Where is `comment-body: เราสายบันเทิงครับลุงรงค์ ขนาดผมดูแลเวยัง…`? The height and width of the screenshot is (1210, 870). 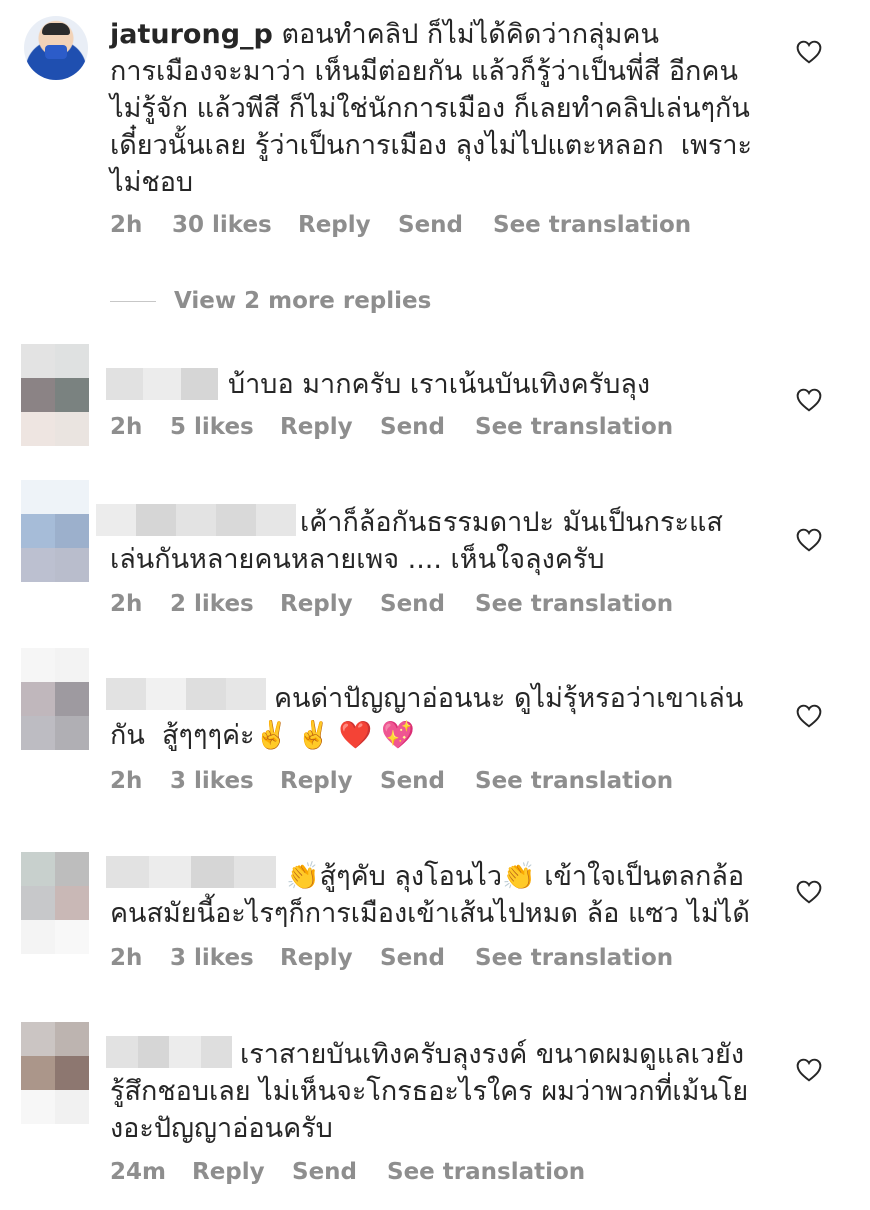 comment-body: เราสายบันเทิงครับลุงรงค์ ขนาดผมดูแลเวยัง… is located at coordinates (435, 1091).